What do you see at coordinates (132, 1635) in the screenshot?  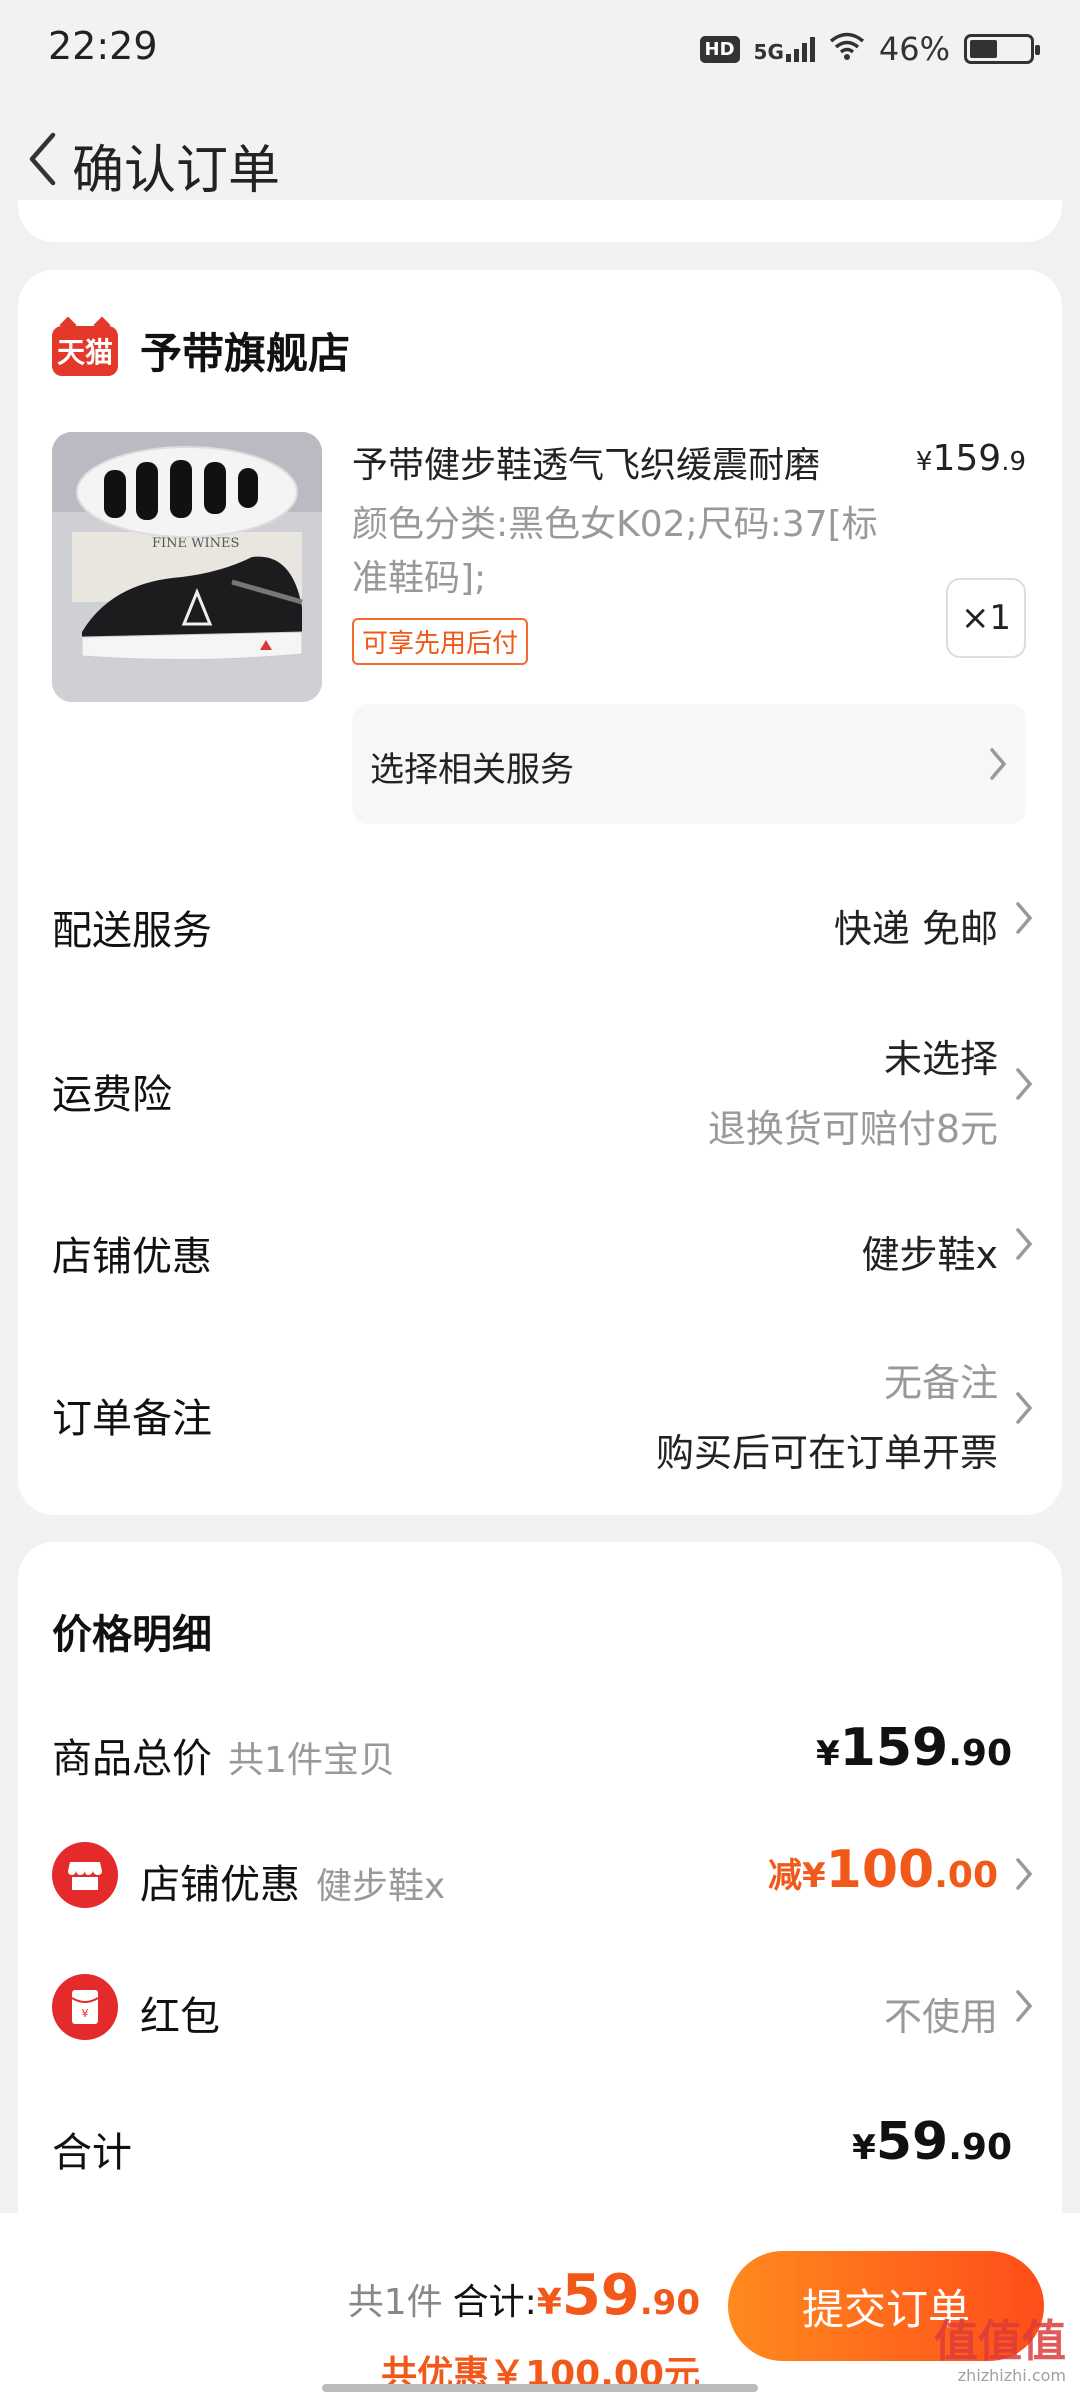 I see `price-detail-title: 价格明细` at bounding box center [132, 1635].